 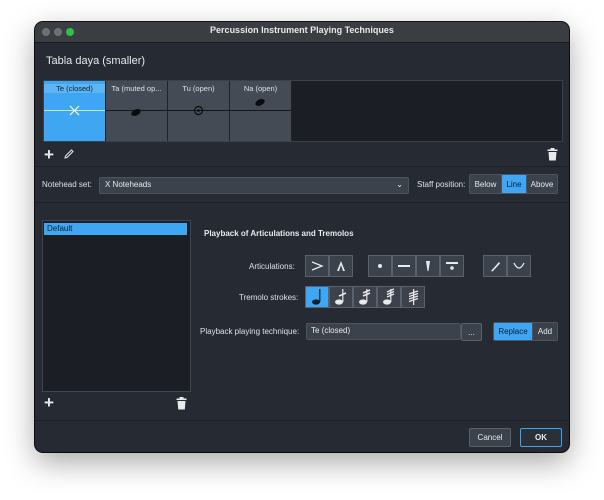 I want to click on technique-te-closed: Te (closed), so click(x=75, y=111).